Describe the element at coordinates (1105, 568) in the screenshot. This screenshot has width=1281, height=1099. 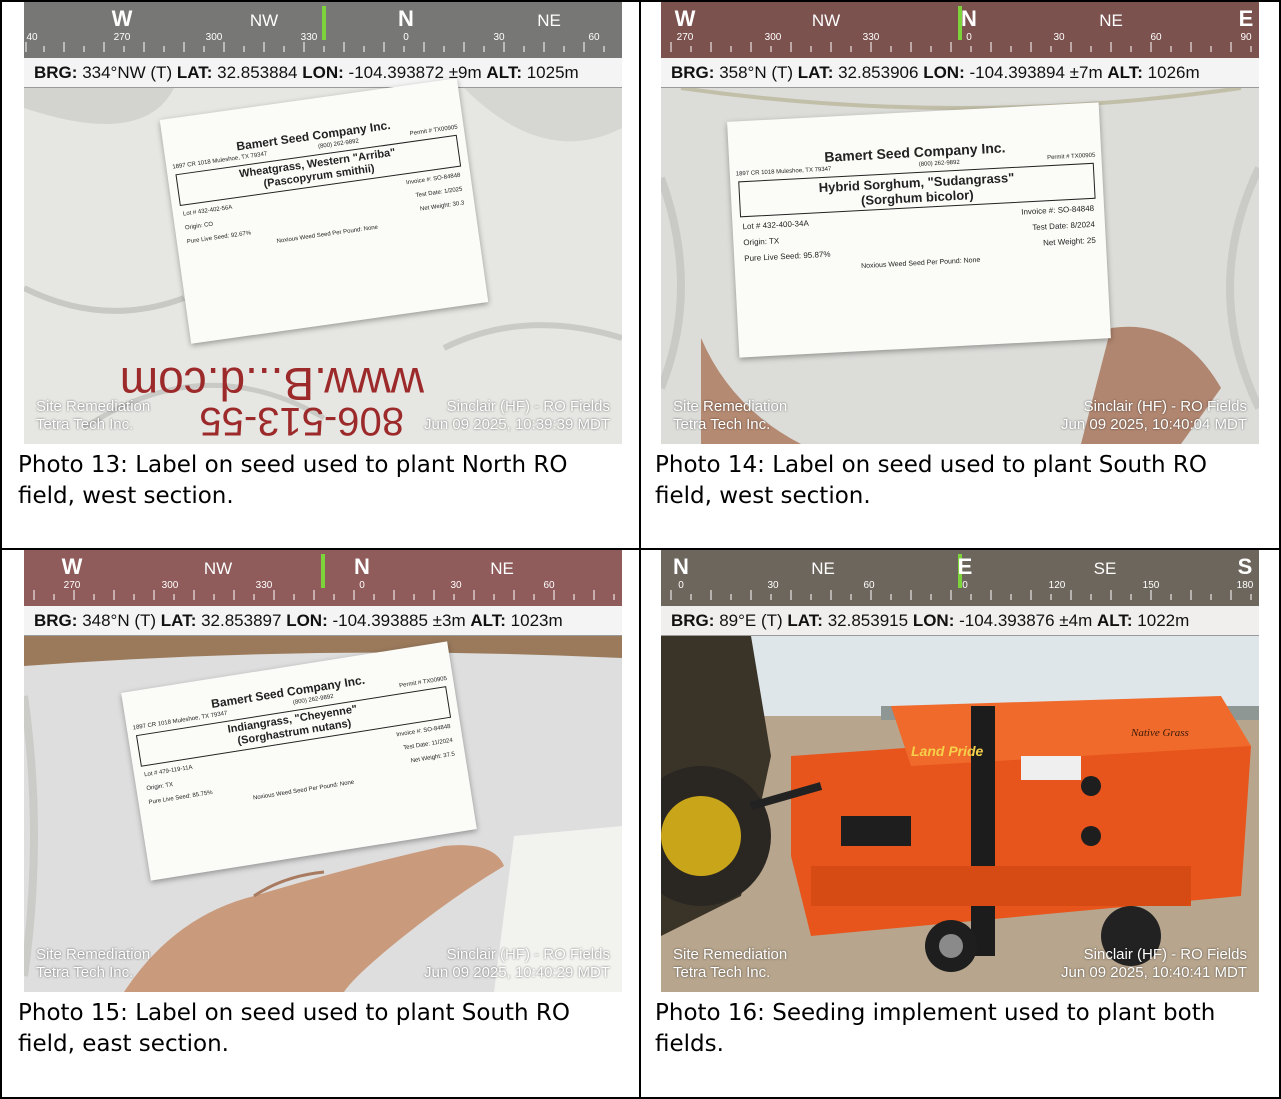
I see `compass-label: SE` at that location.